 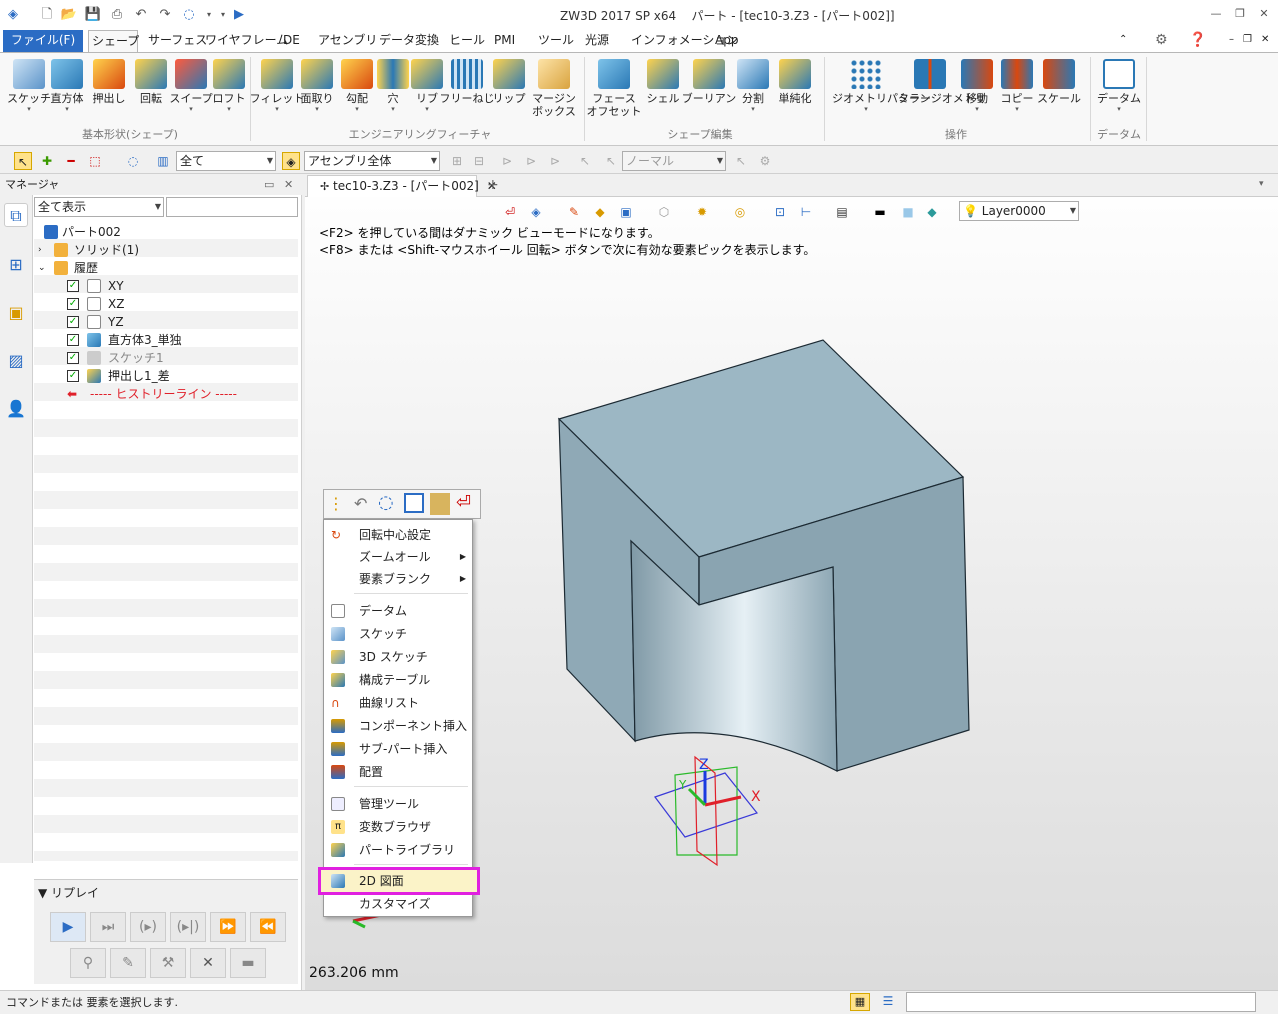 What do you see at coordinates (614, 93) in the screenshot?
I see `face-offset-button: フェース オフセット` at bounding box center [614, 93].